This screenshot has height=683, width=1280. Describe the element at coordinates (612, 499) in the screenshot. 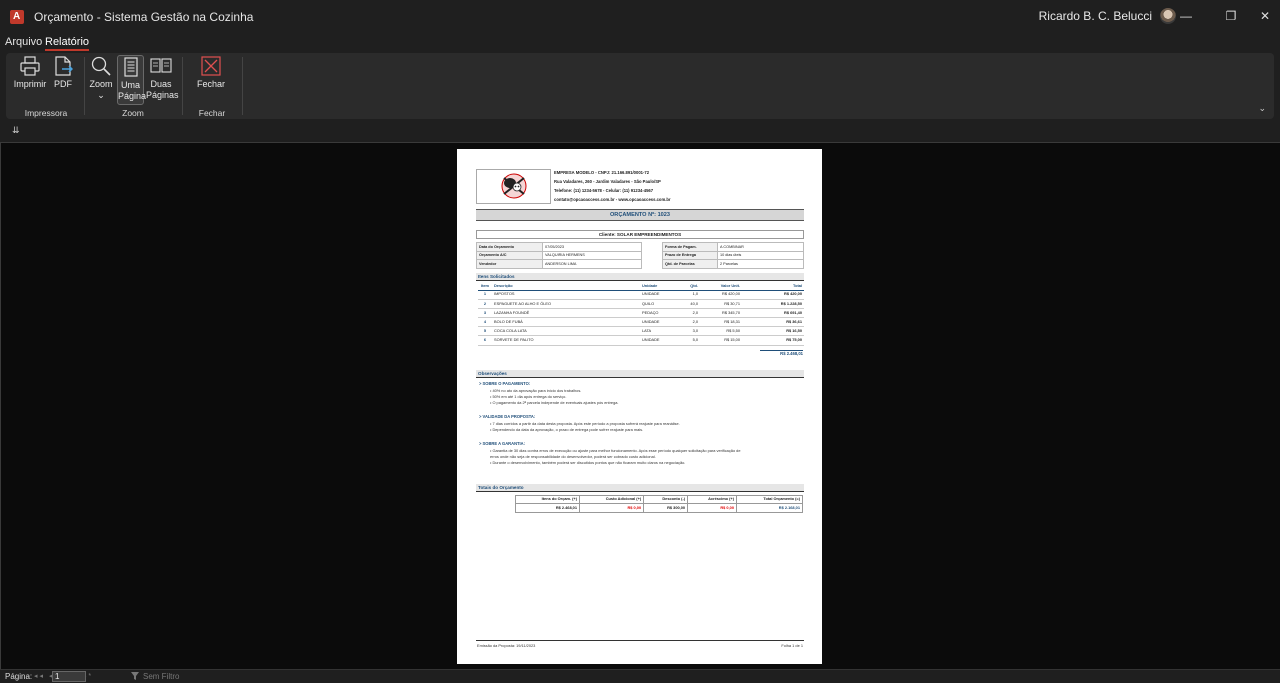

I see `totals-header: Custo Adicional (+)` at that location.